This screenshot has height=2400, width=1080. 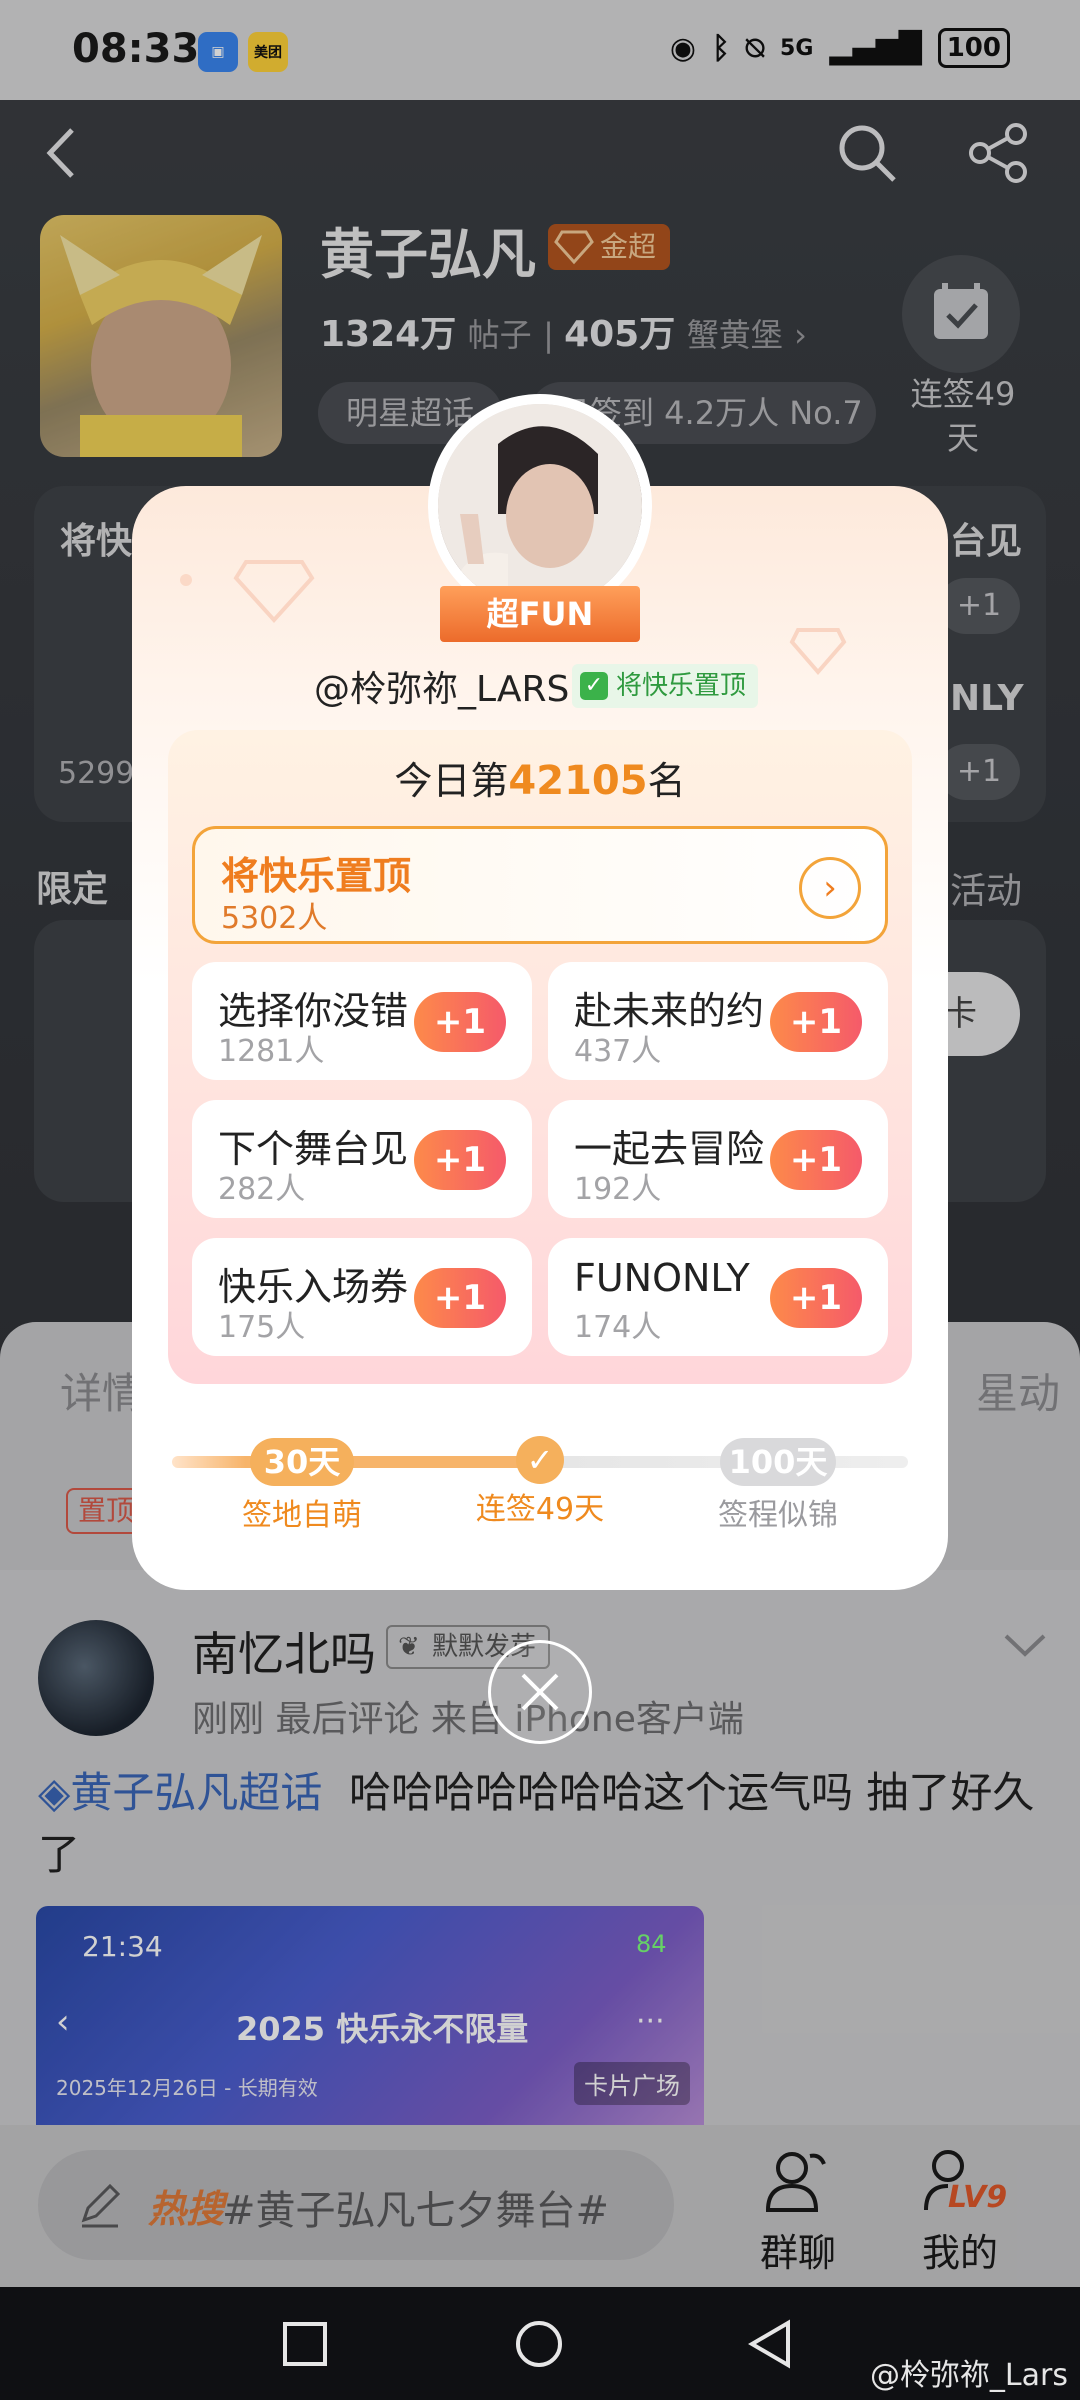 I want to click on vote-option: 一起去冒险 192人 +1, so click(x=718, y=1159).